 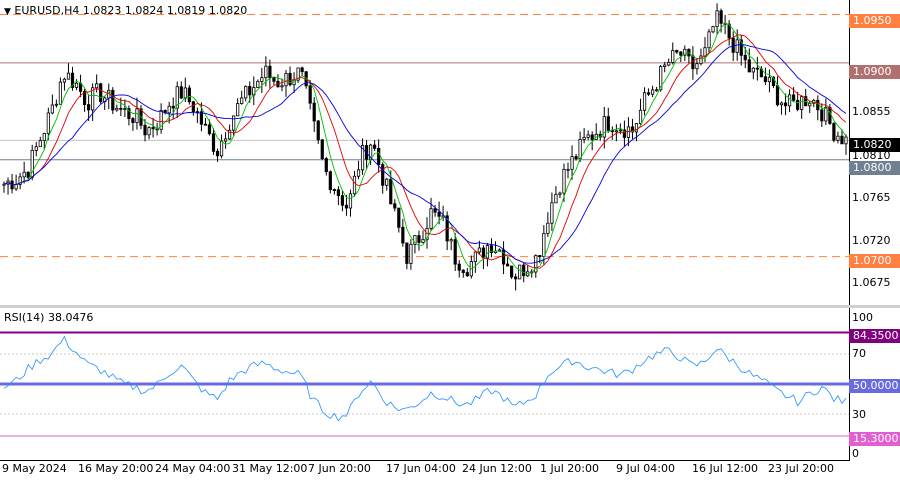 What do you see at coordinates (165, 10) in the screenshot?
I see `ohlc-values: 1.0823 1.0824 1.0819 1.0820` at bounding box center [165, 10].